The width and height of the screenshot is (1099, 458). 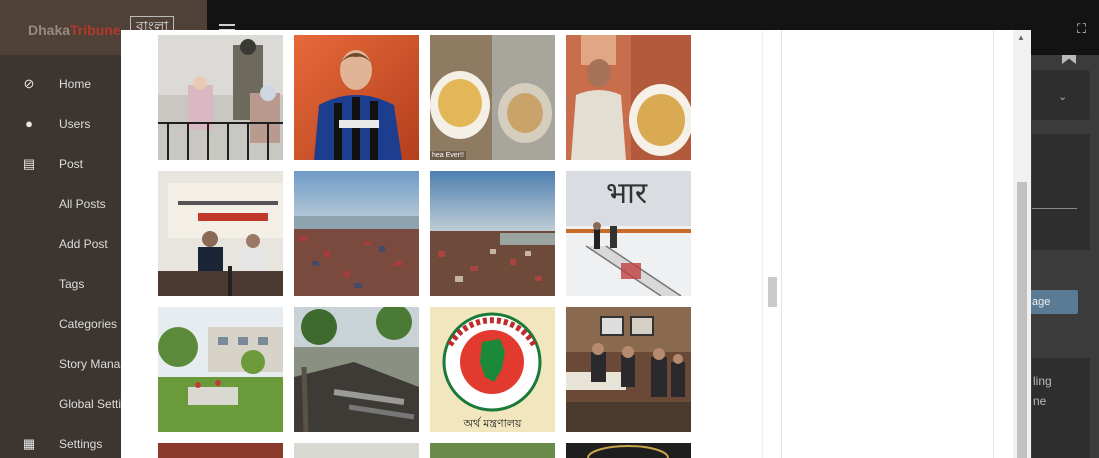 What do you see at coordinates (1021, 37) in the screenshot?
I see `scroll-up-arrow-icon: ▲` at bounding box center [1021, 37].